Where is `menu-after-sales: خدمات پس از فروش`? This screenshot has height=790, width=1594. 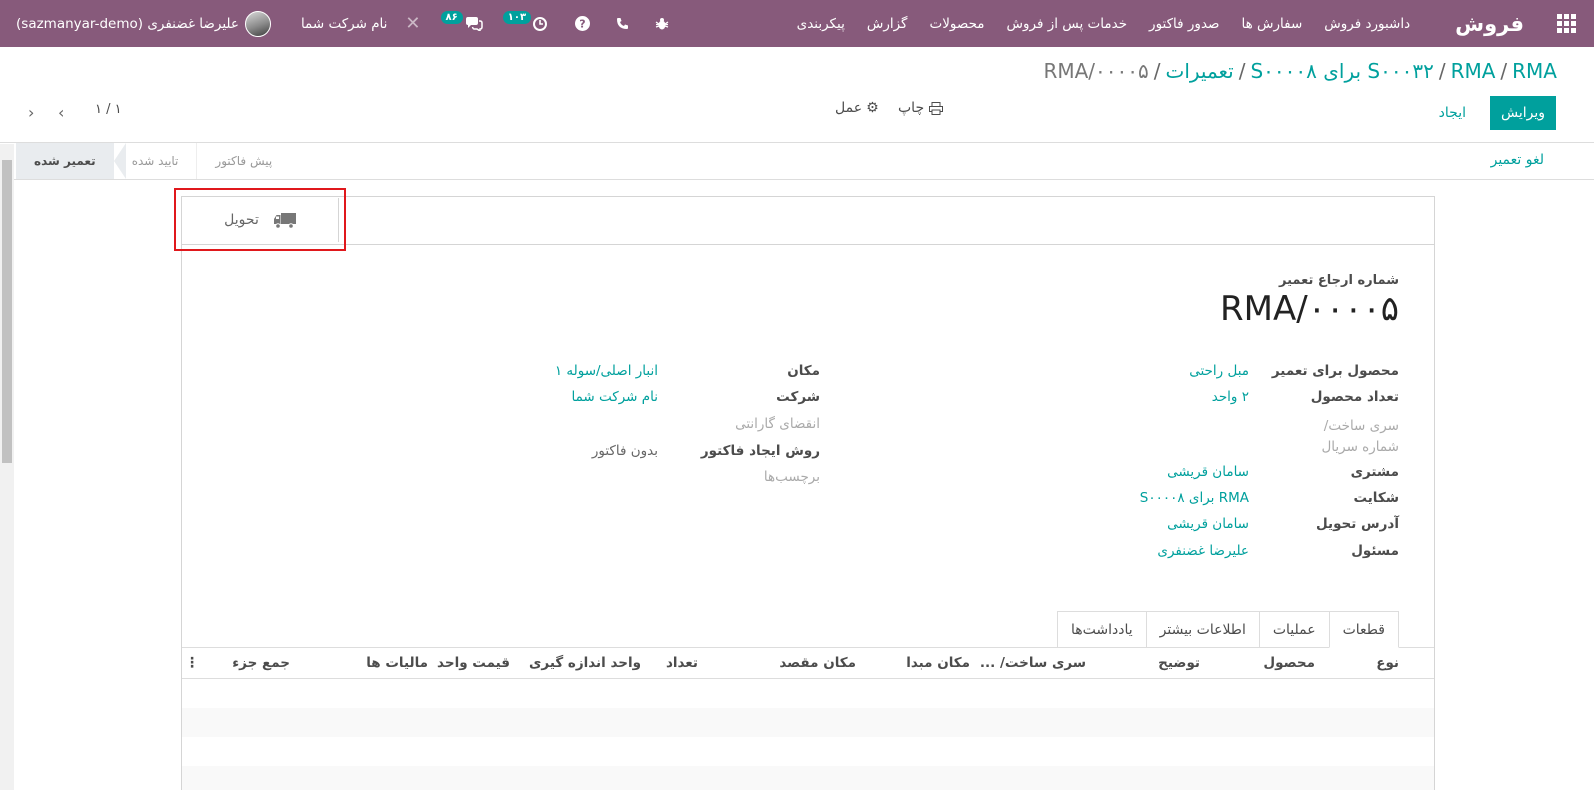
menu-after-sales: خدمات پس از فروش is located at coordinates (1067, 24).